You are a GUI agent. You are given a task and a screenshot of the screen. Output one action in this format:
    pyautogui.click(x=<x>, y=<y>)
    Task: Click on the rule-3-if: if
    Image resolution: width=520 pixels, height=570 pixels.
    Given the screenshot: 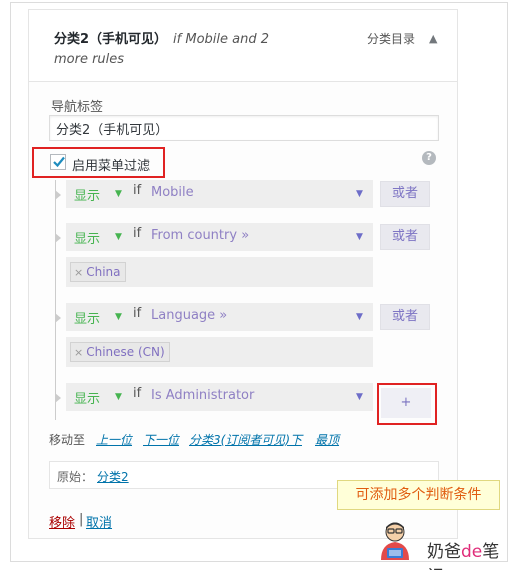 What is the action you would take?
    pyautogui.click(x=137, y=313)
    